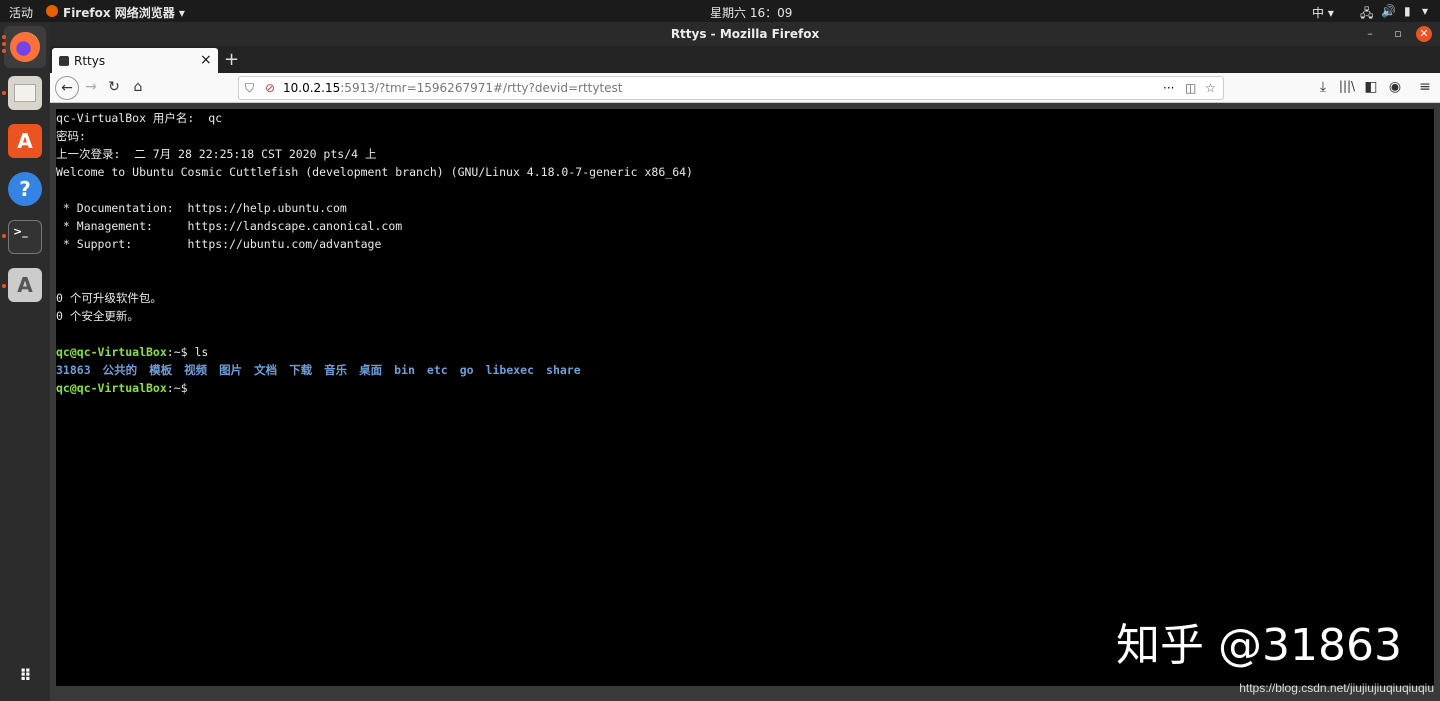 The width and height of the screenshot is (1440, 701). I want to click on system-top-bar: 活动 Firefox 网络浏览器 ▾ 星期六 16：09 中 ▾ 🖧 🔊 ▮ ▾, so click(720, 11).